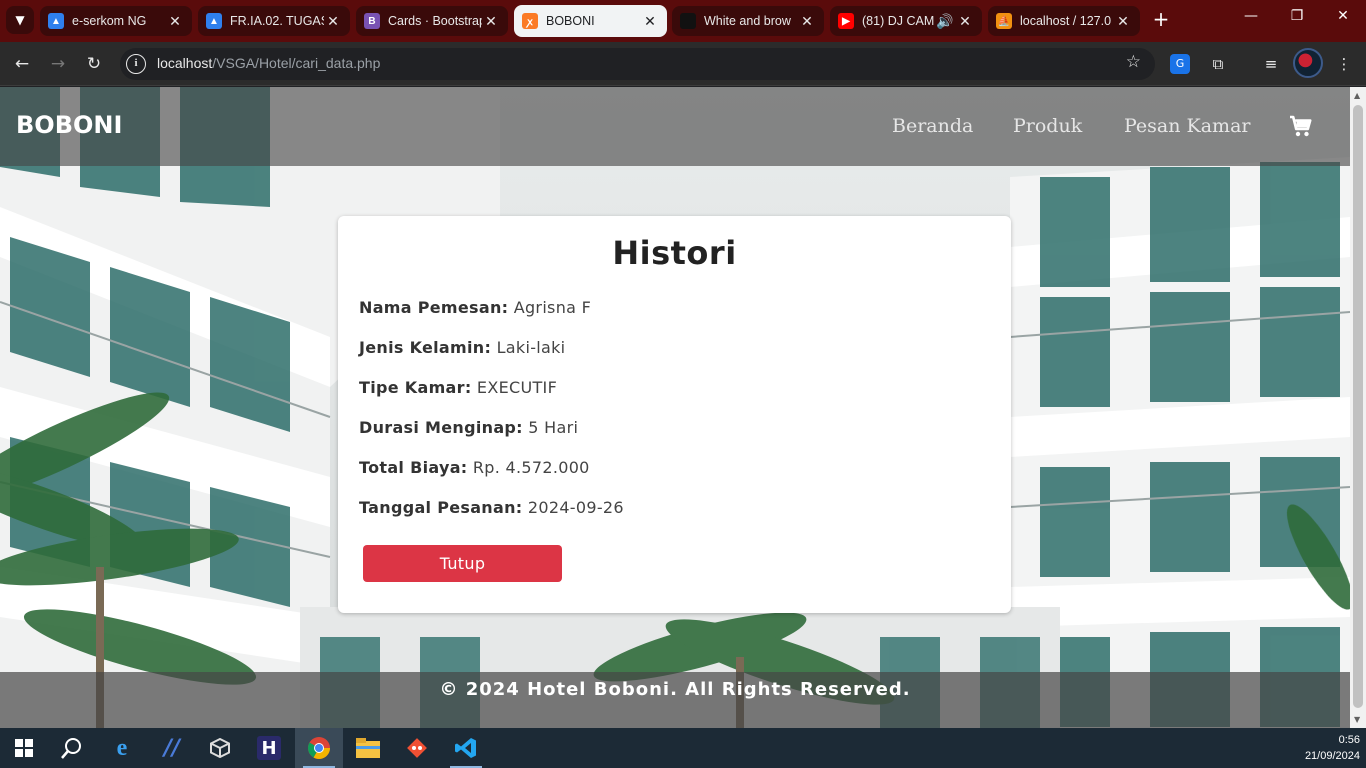 The width and height of the screenshot is (1366, 768). I want to click on chevron-down-icon: ▼, so click(20, 20).